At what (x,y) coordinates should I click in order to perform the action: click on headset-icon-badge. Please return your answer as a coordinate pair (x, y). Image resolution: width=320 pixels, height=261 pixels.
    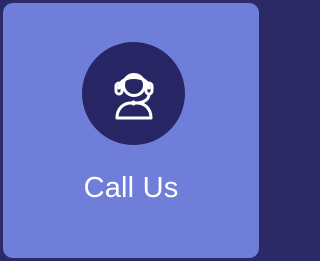
    Looking at the image, I should click on (133, 93).